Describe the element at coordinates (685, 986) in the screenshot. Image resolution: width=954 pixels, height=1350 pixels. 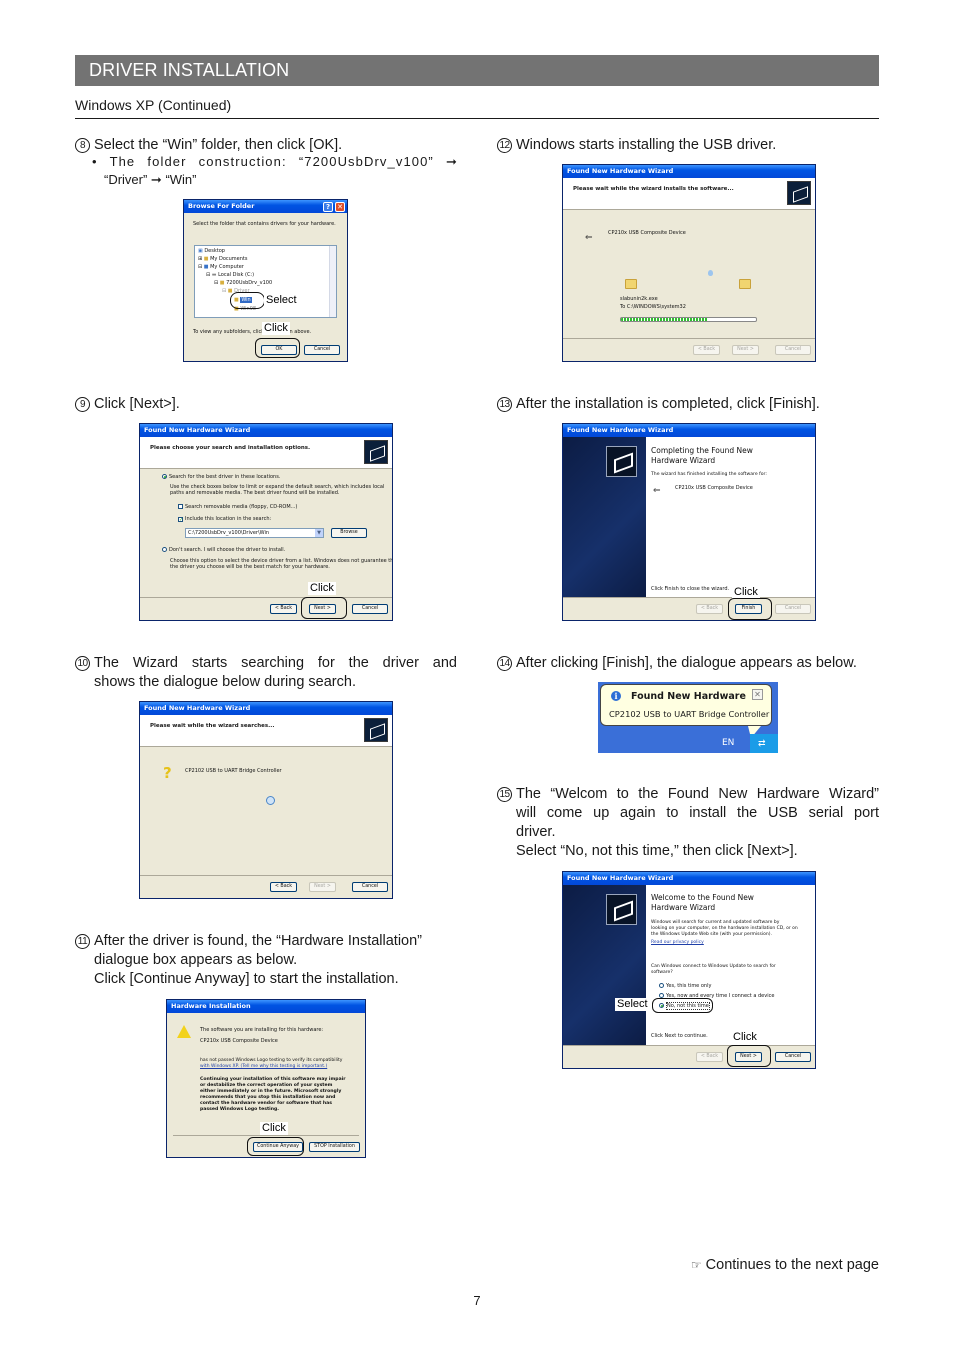
I see `radio-yes-this-time: Yes, this time only` at that location.